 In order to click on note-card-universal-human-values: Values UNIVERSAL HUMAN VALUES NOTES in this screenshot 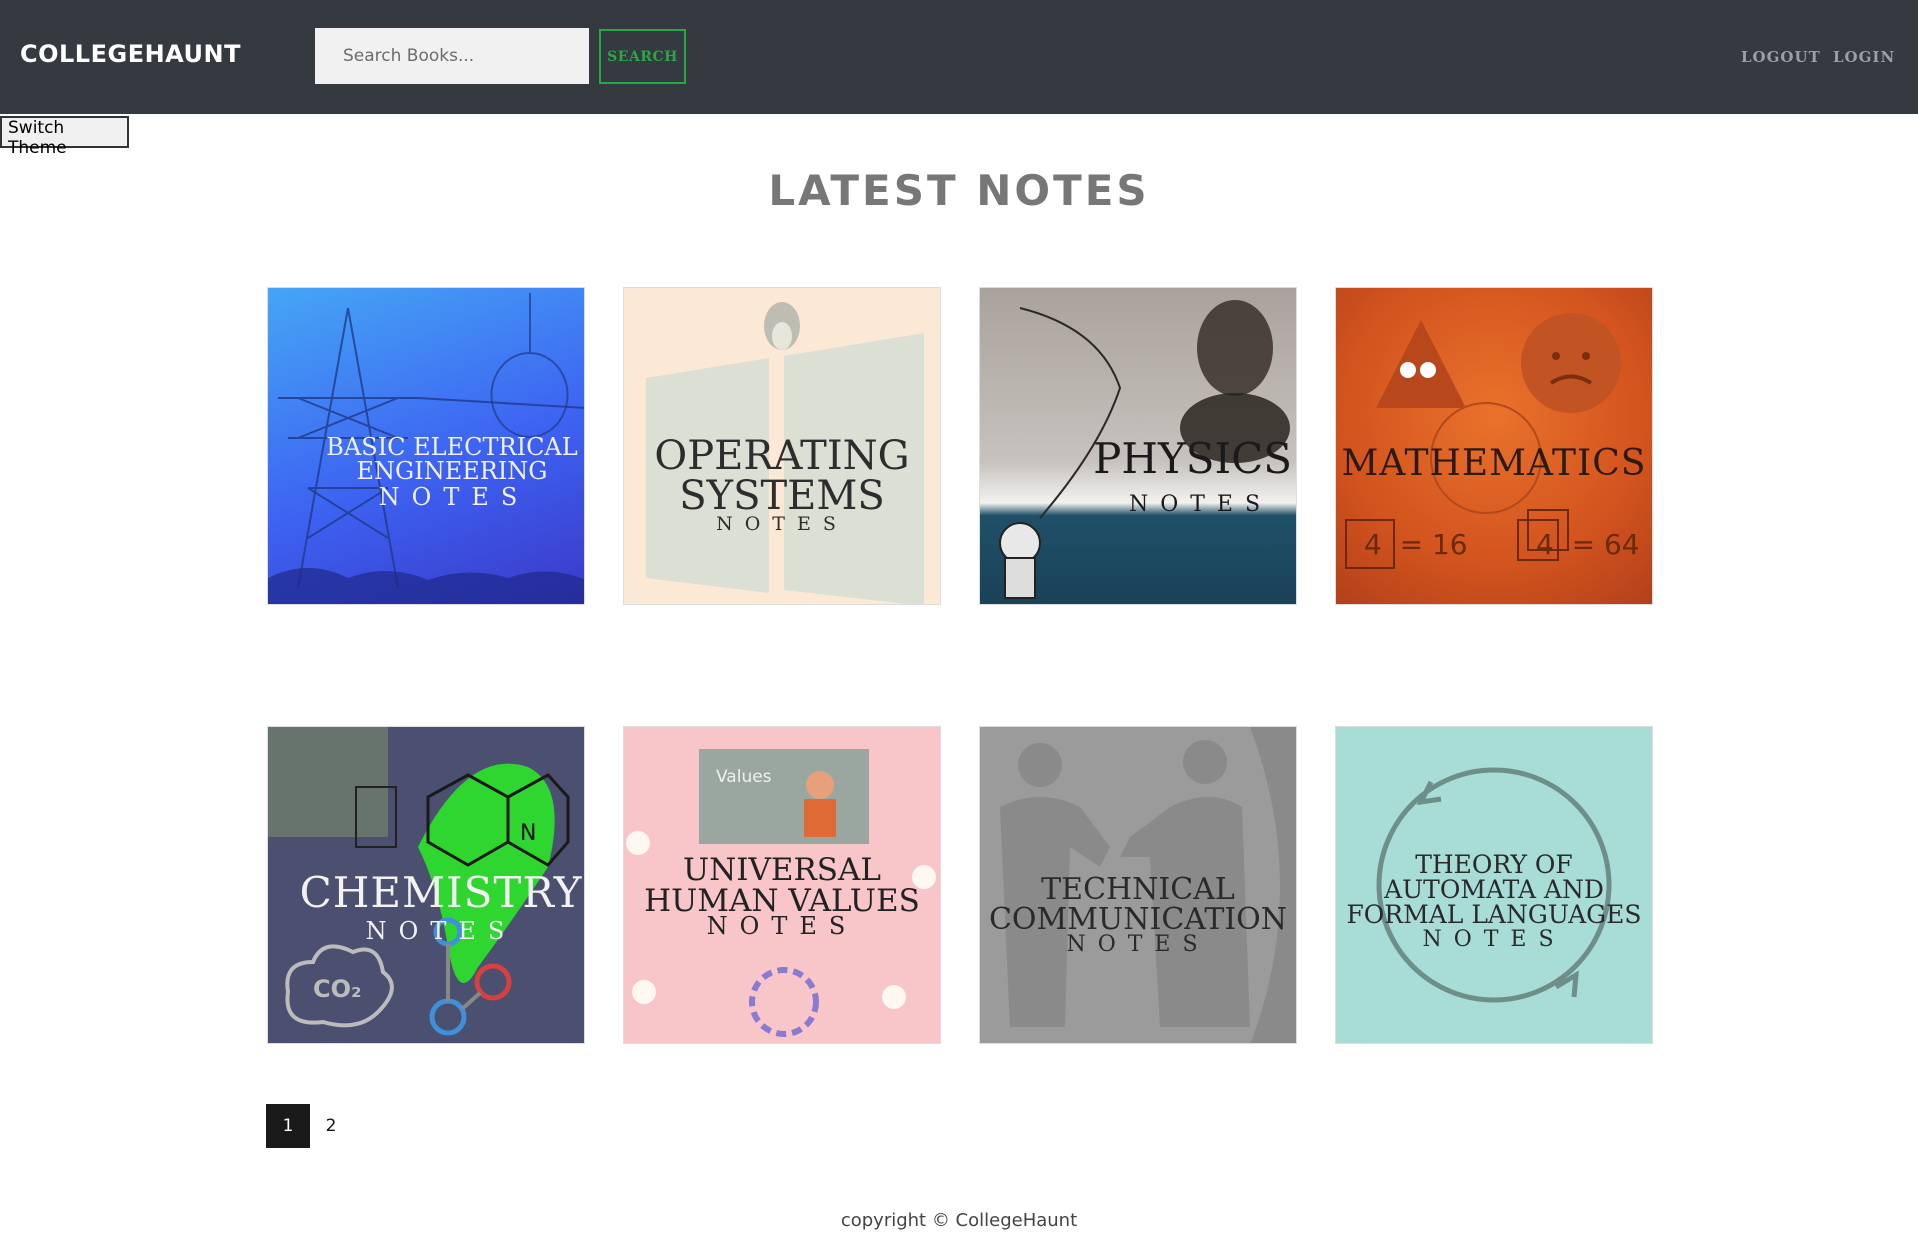, I will do `click(782, 885)`.